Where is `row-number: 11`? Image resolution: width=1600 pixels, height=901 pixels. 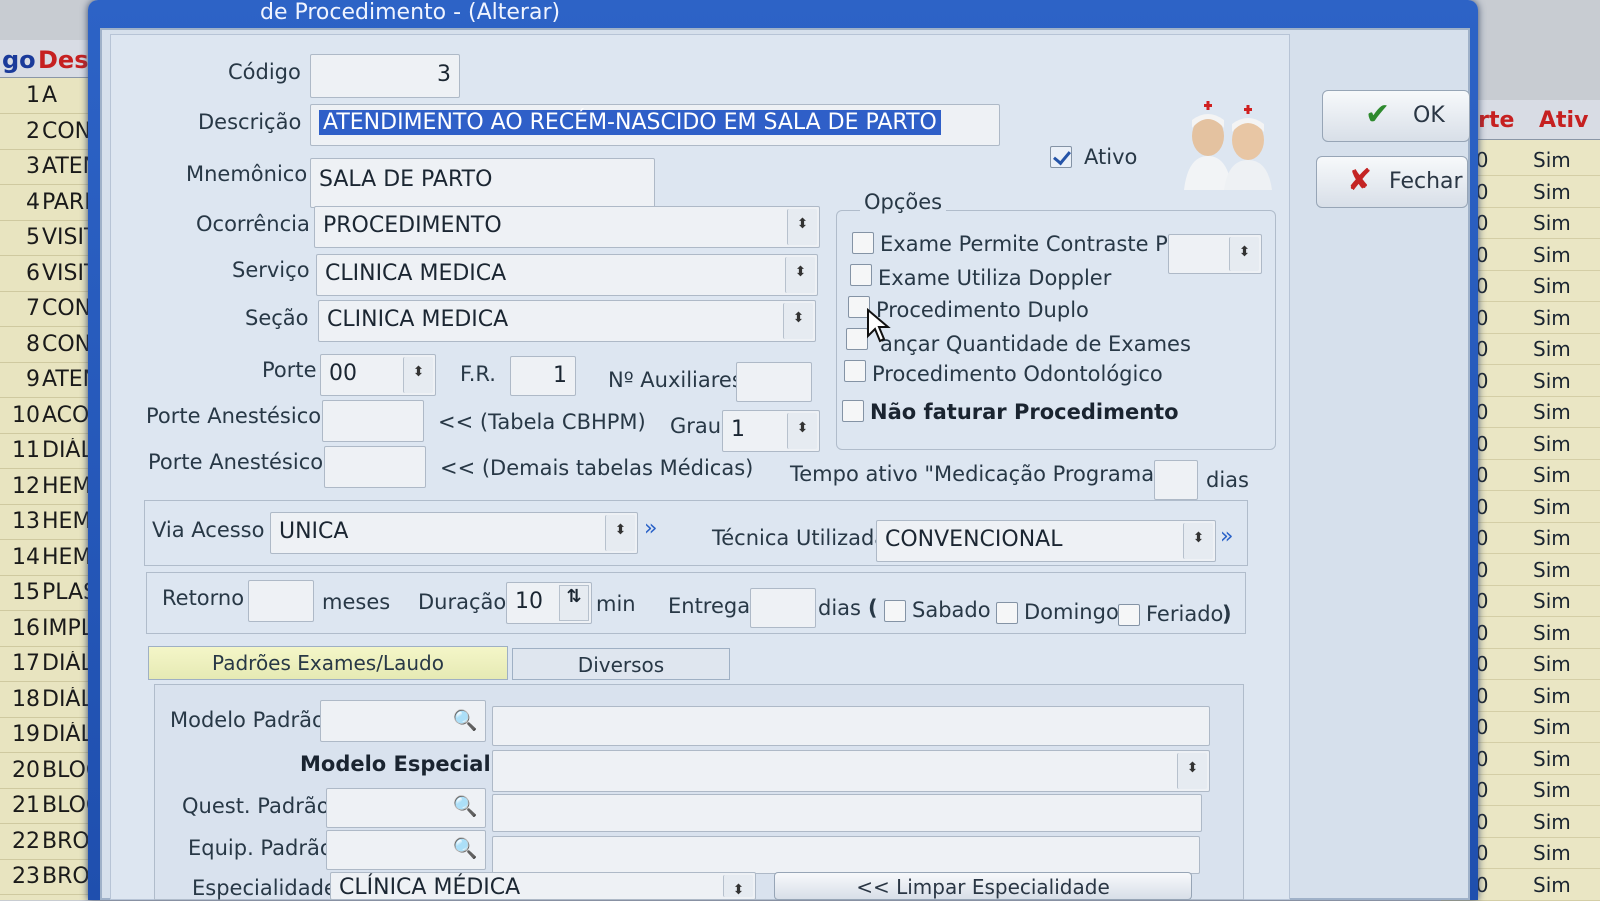
row-number: 11 is located at coordinates (26, 450).